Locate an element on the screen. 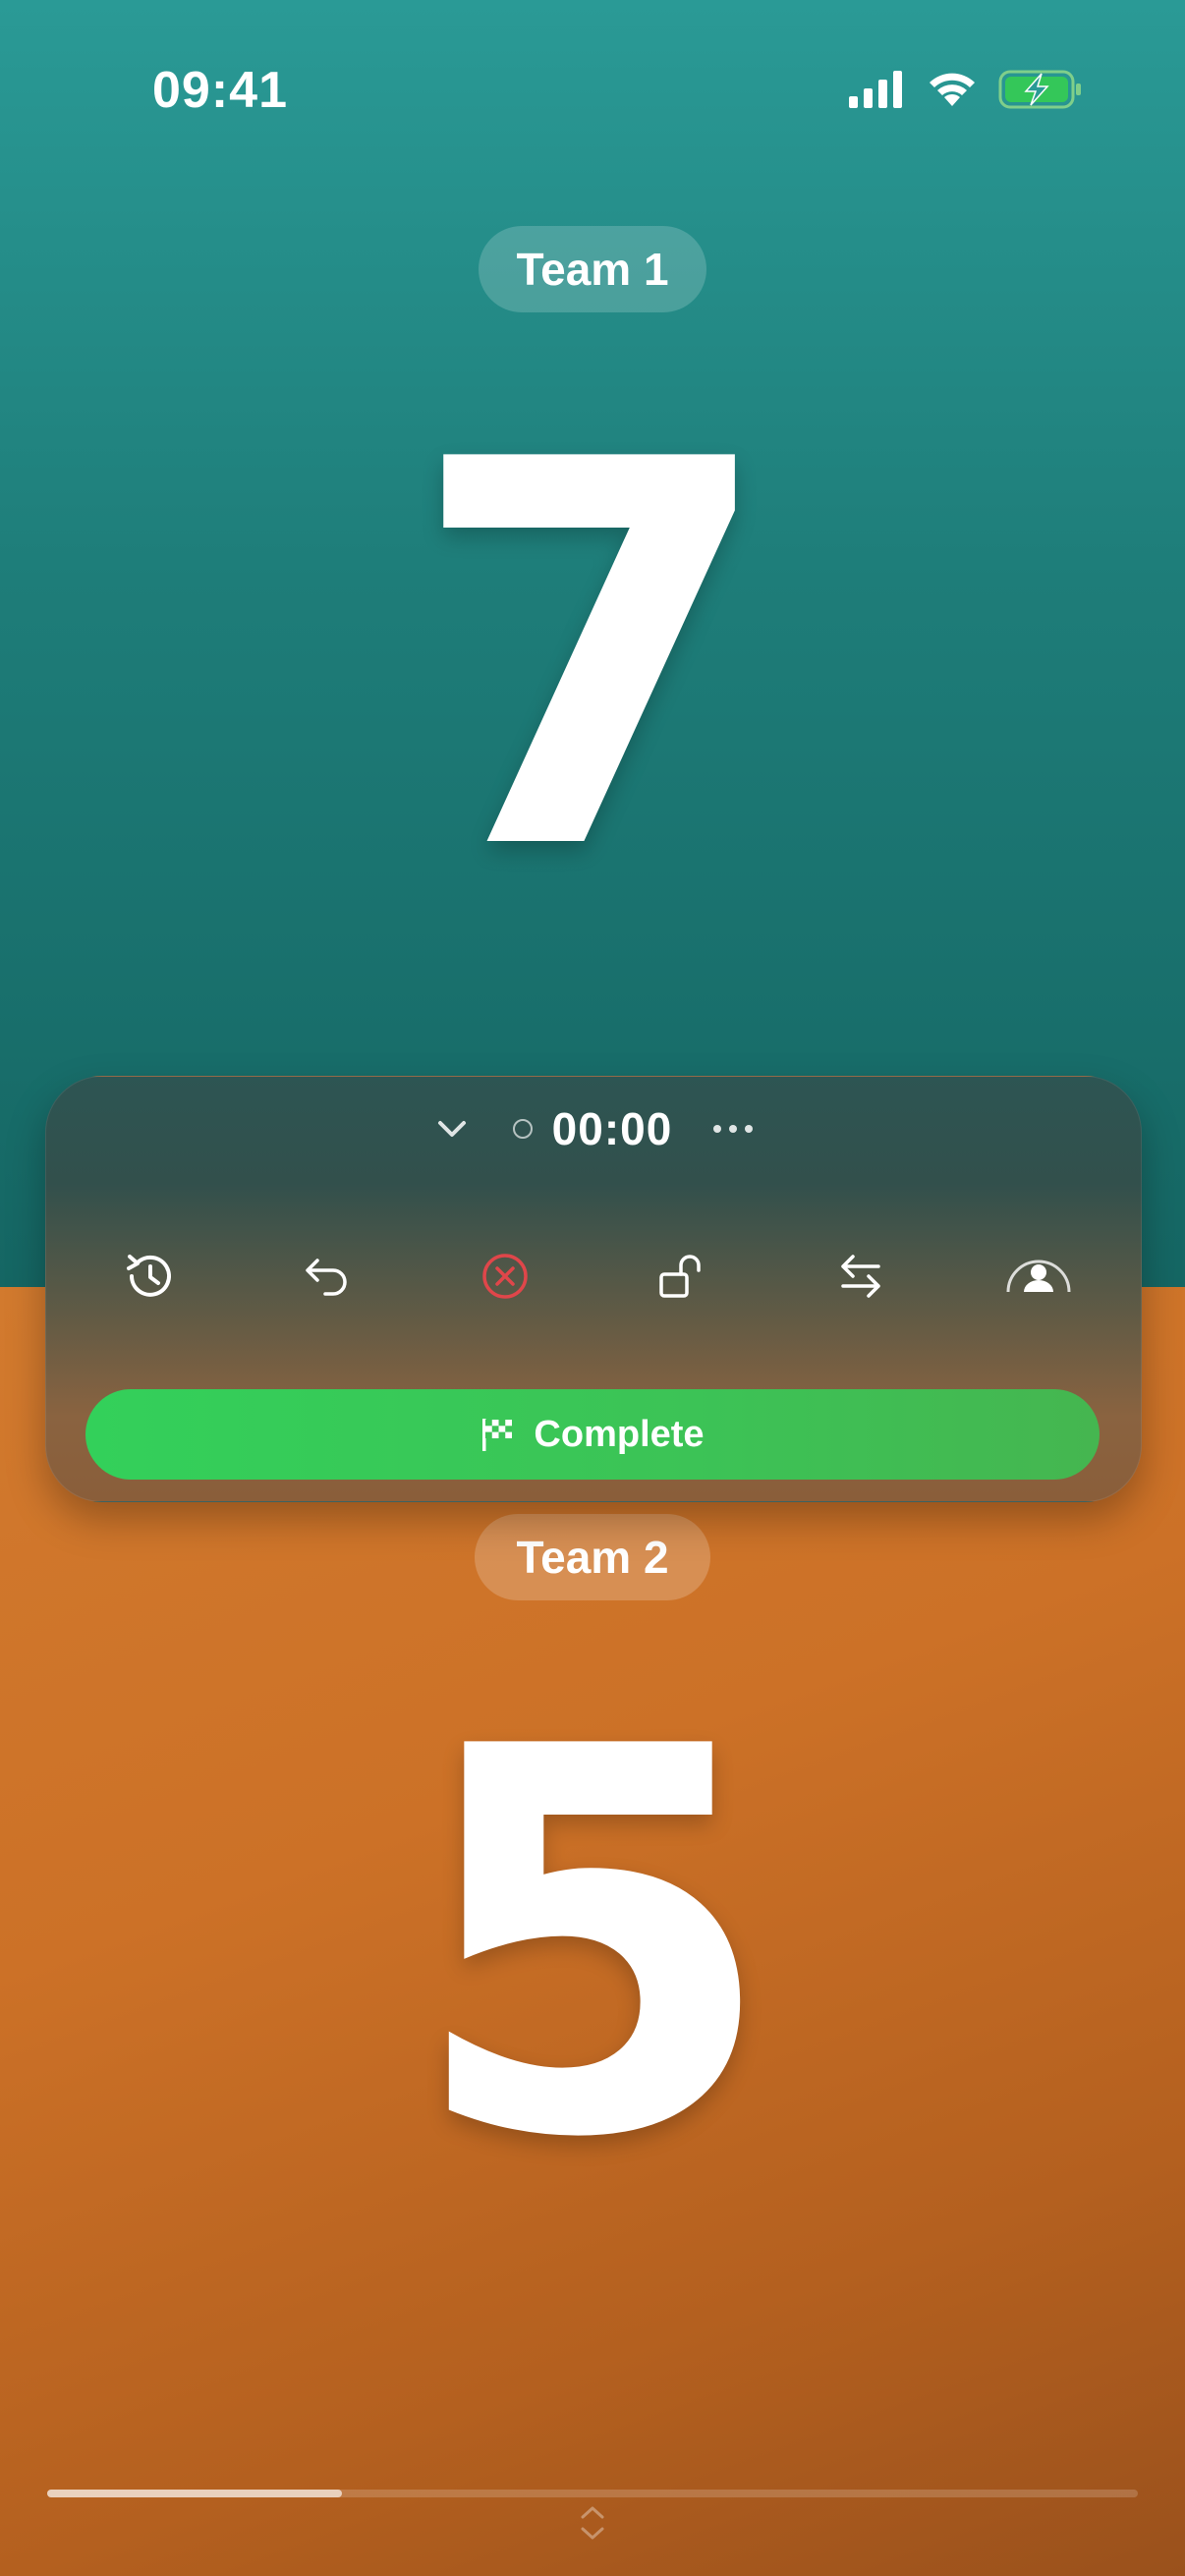 Image resolution: width=1185 pixels, height=2576 pixels. team1-name-badge: Team 1 is located at coordinates (592, 269).